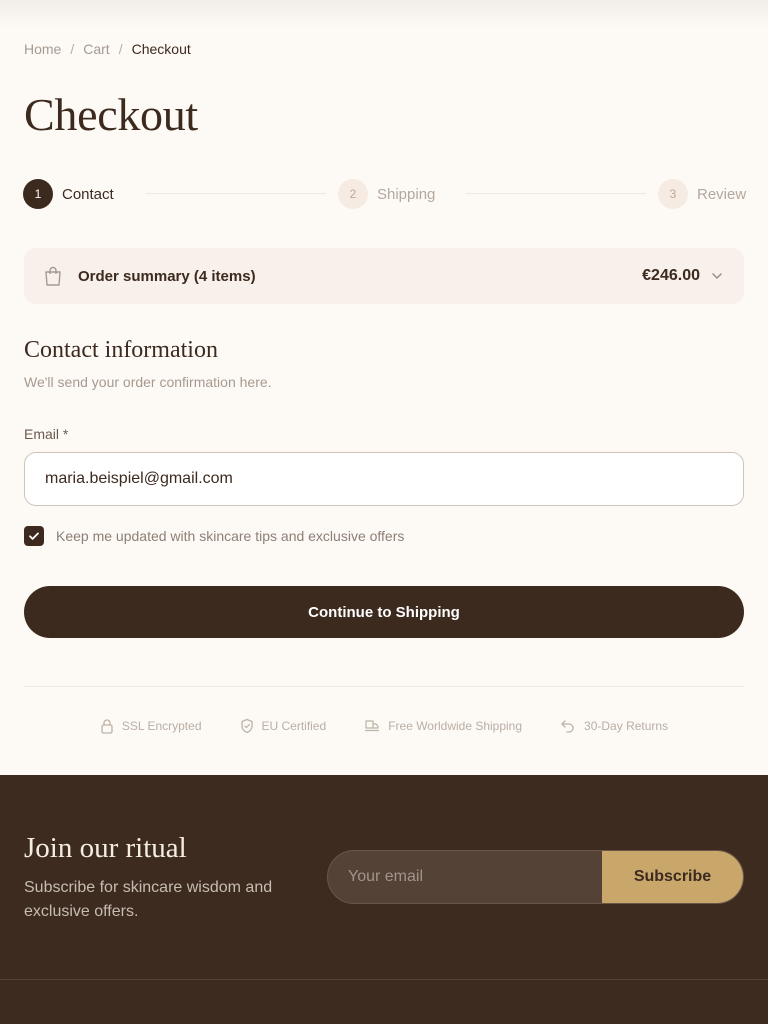 This screenshot has height=1024, width=768. Describe the element at coordinates (384, 276) in the screenshot. I see `order-summary-toggle: Order summary (4 items) €246.00` at that location.